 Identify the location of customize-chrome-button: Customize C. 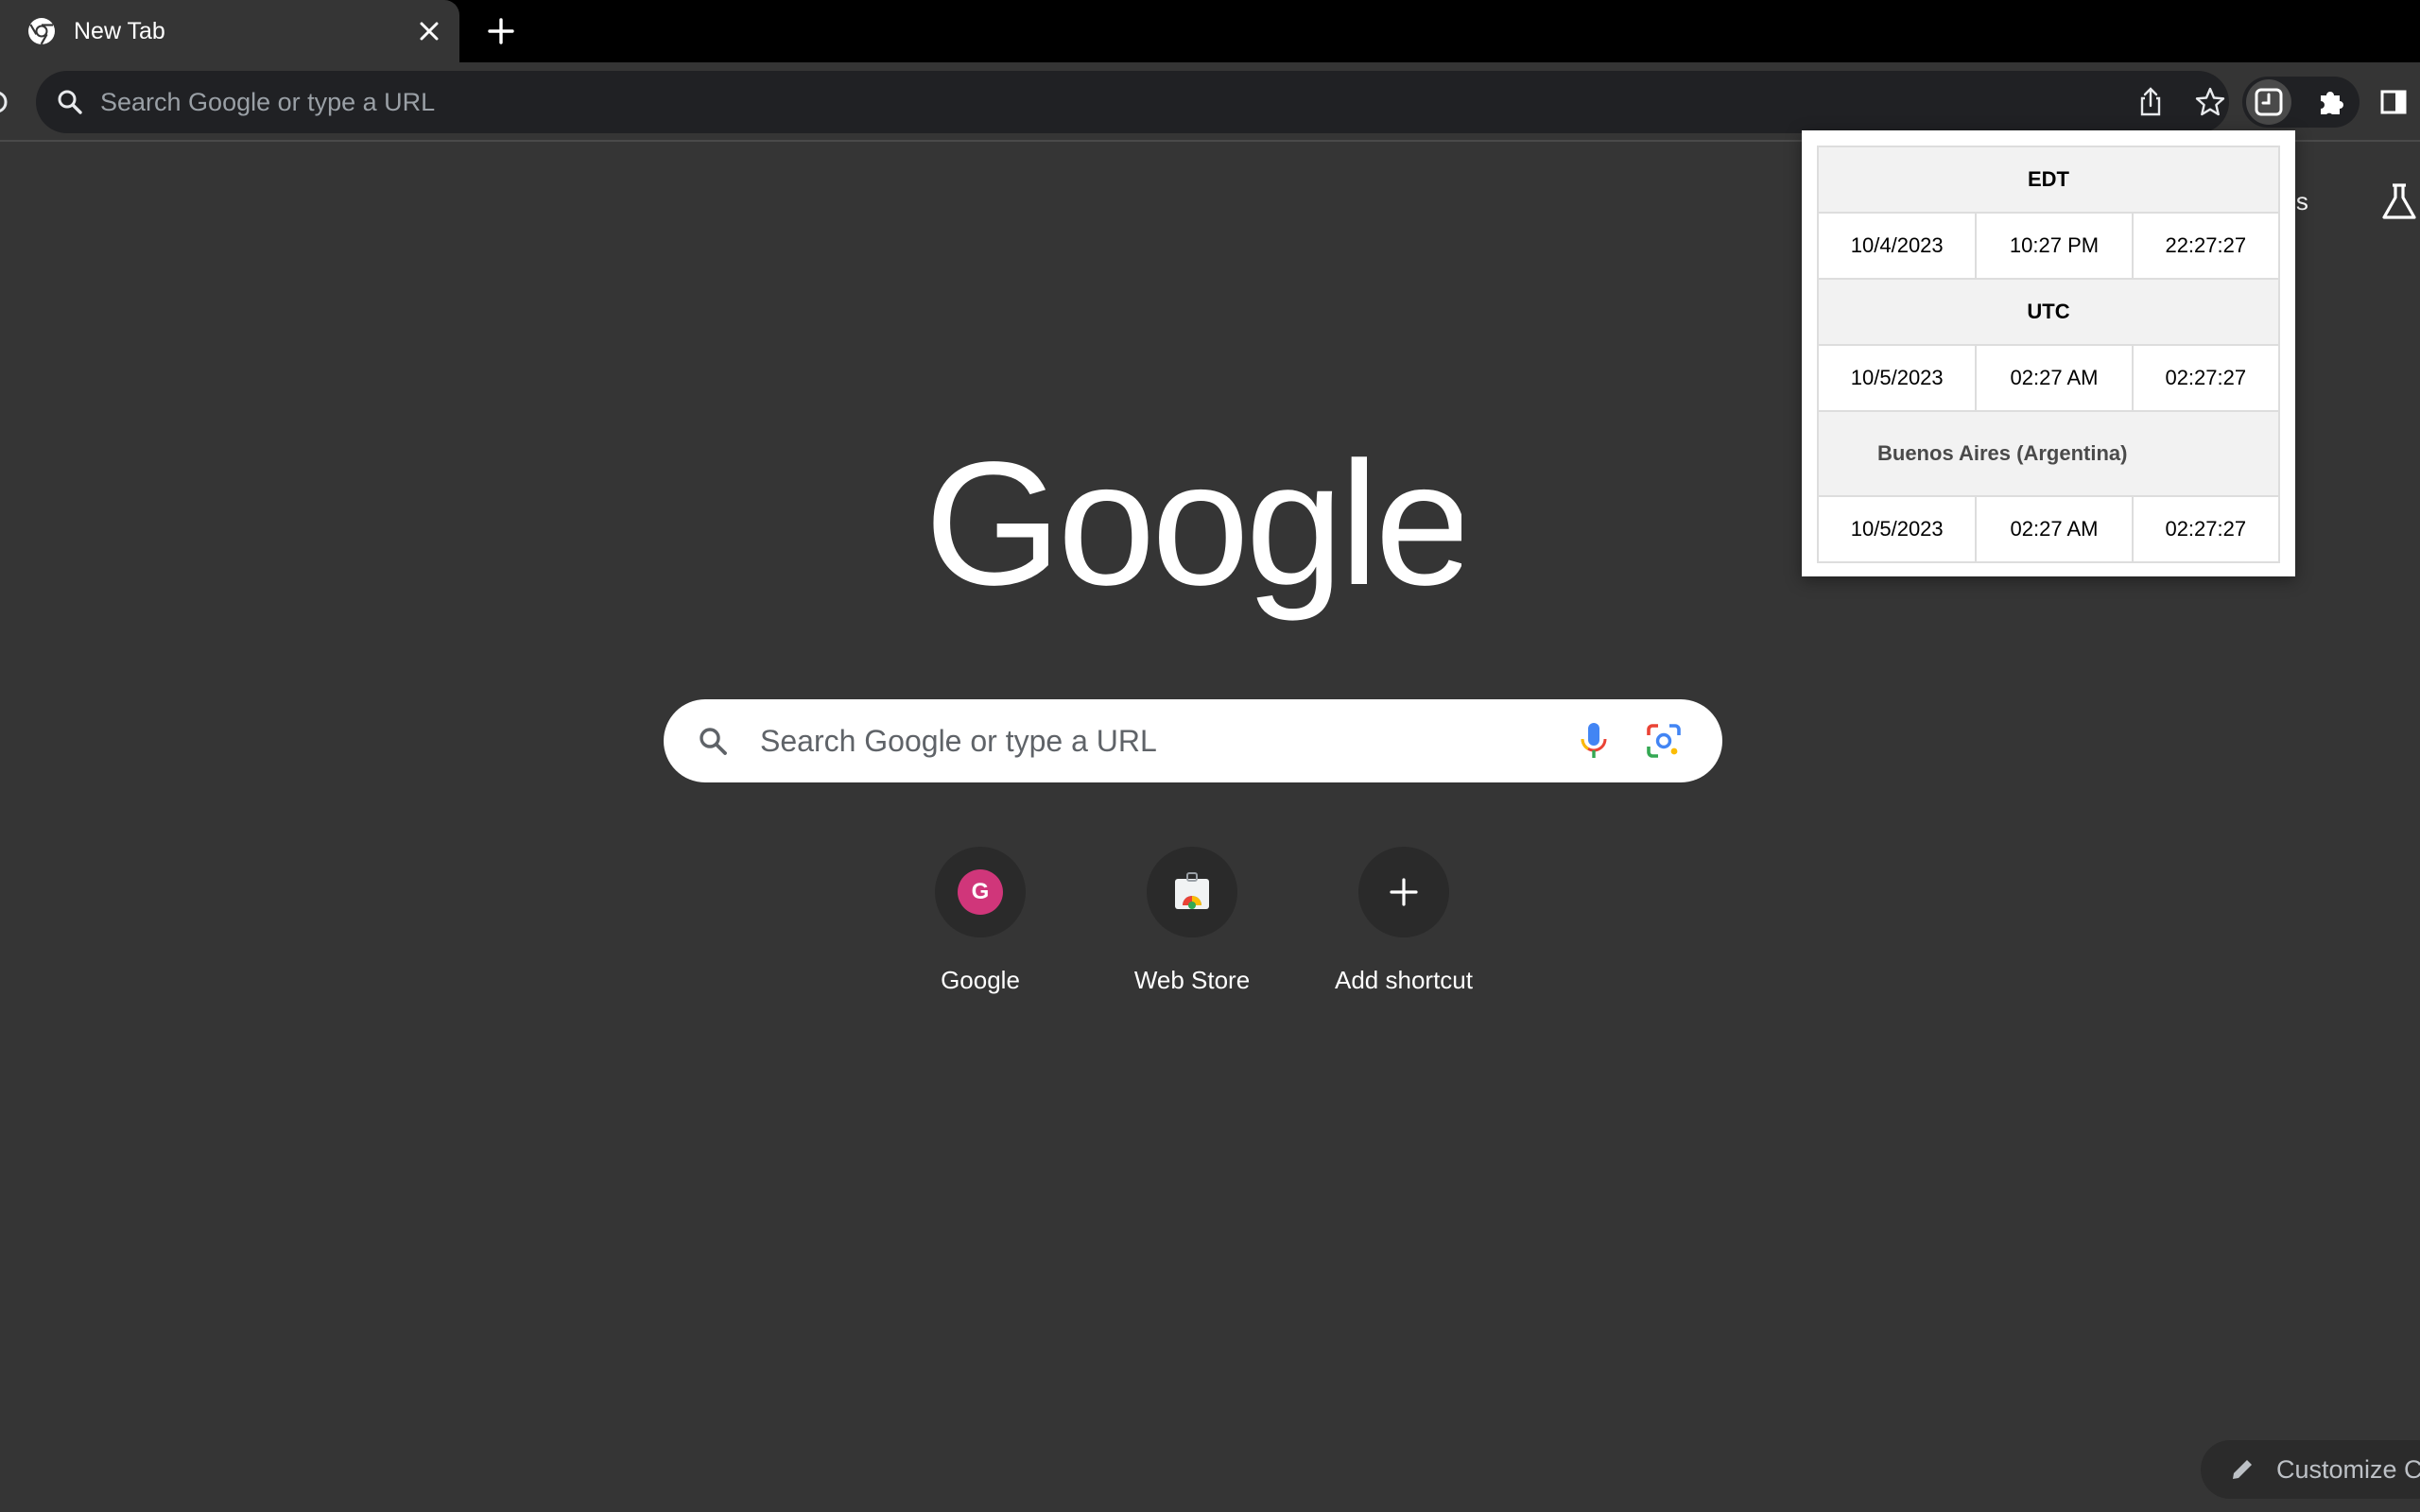
(2310, 1469).